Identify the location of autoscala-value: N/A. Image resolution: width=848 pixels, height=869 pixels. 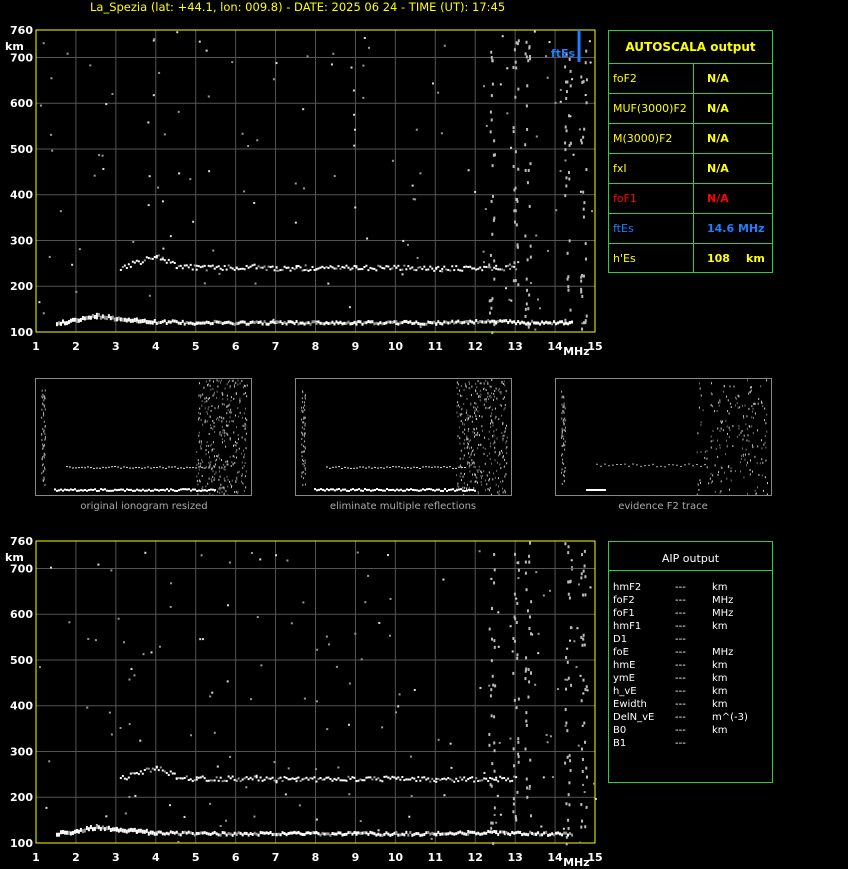
(718, 138).